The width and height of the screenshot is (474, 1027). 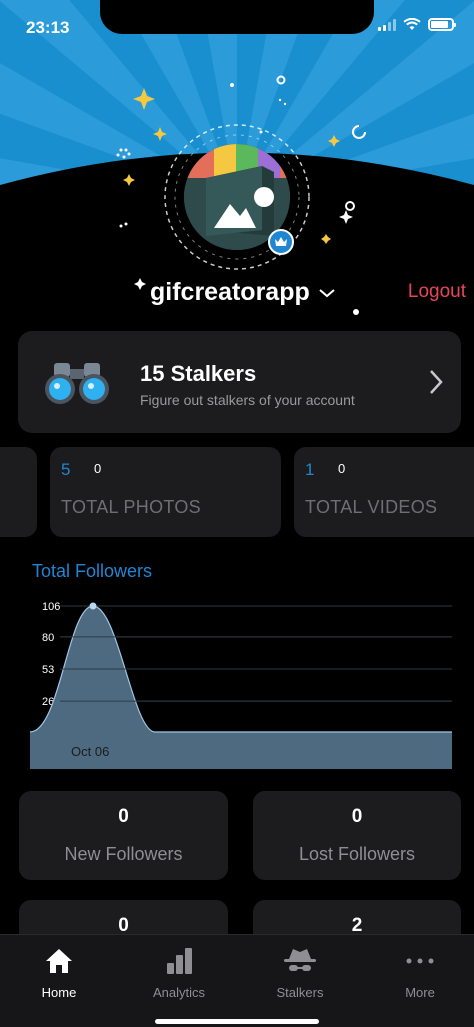 What do you see at coordinates (90, 751) in the screenshot?
I see `x-tick-label: Oct 06` at bounding box center [90, 751].